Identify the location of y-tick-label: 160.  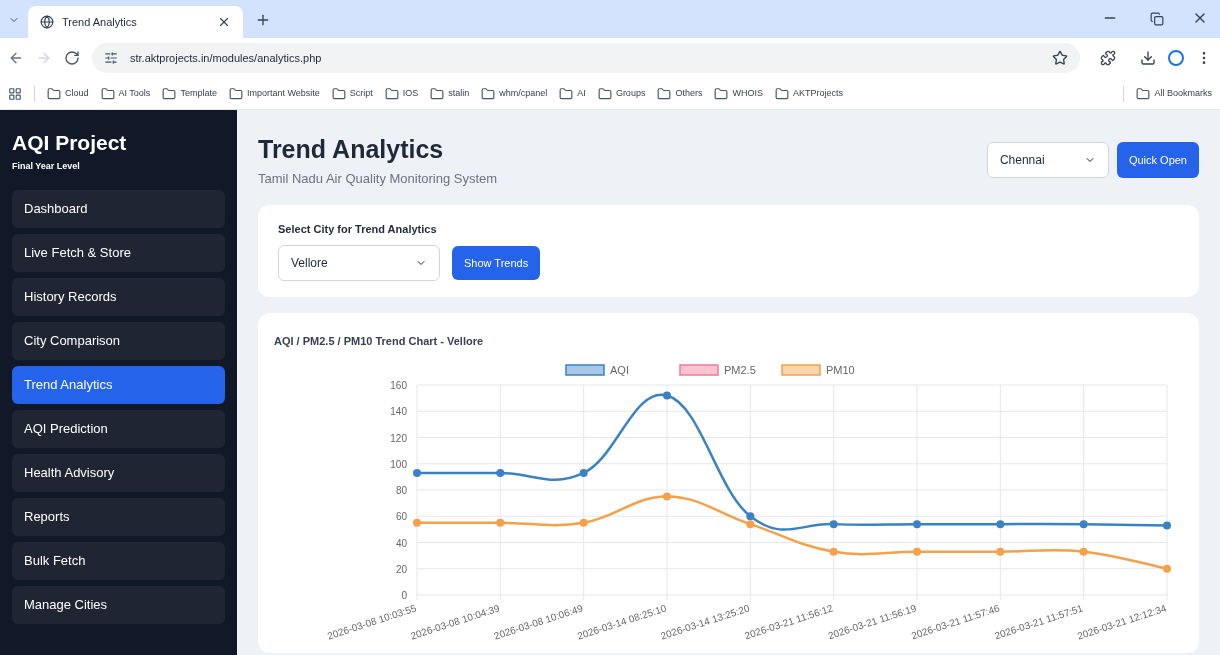
(398, 385).